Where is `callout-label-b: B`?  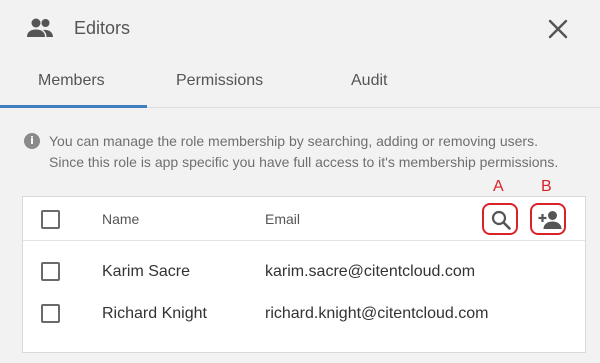 callout-label-b: B is located at coordinates (546, 186).